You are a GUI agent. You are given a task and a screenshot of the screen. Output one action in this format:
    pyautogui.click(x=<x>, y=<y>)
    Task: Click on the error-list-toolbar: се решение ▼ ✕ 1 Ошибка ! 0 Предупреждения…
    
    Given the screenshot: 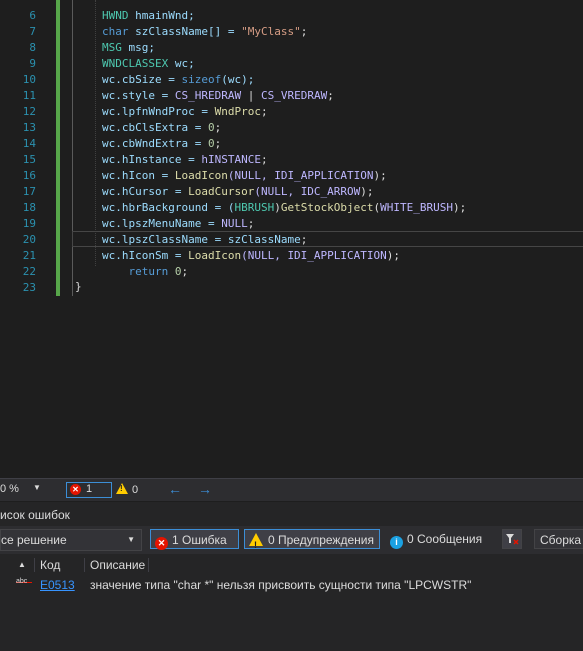 What is the action you would take?
    pyautogui.click(x=291, y=540)
    